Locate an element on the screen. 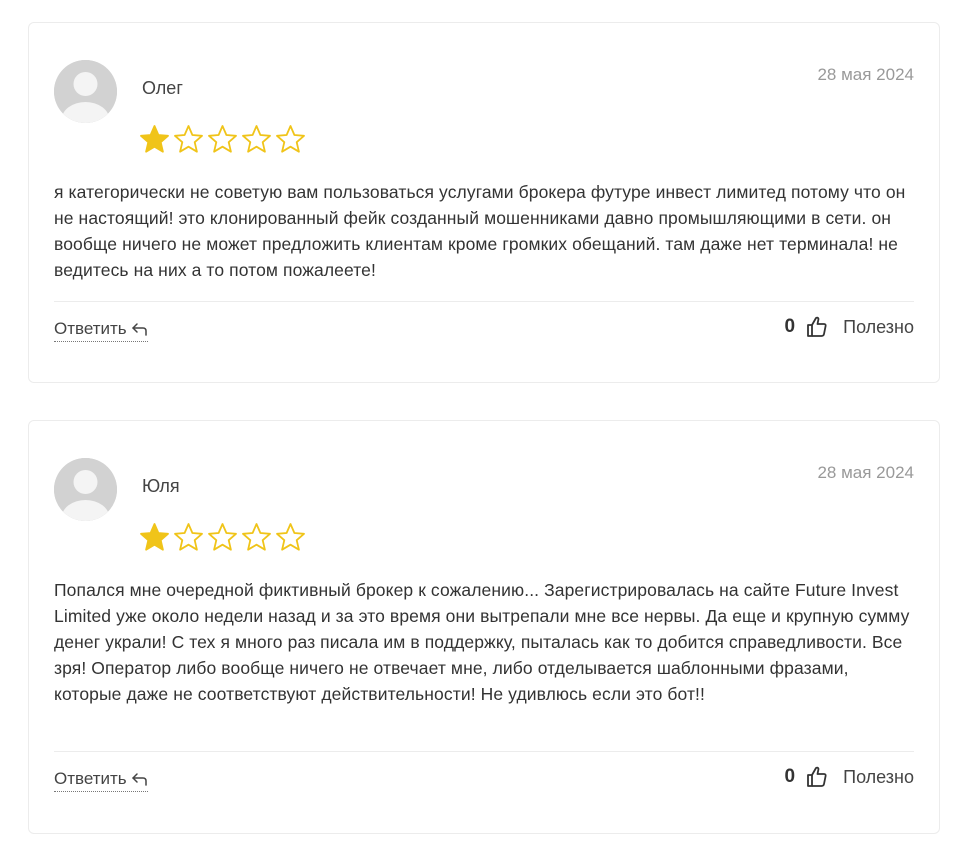 The image size is (958, 841). review-author: Юля is located at coordinates (161, 486).